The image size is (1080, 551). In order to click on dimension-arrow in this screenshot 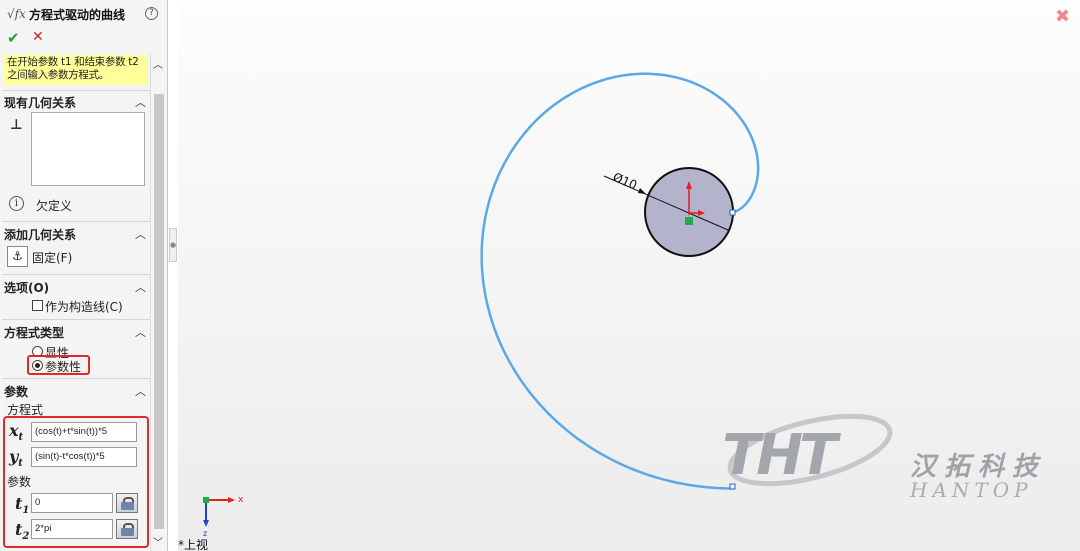, I will do `click(642, 191)`.